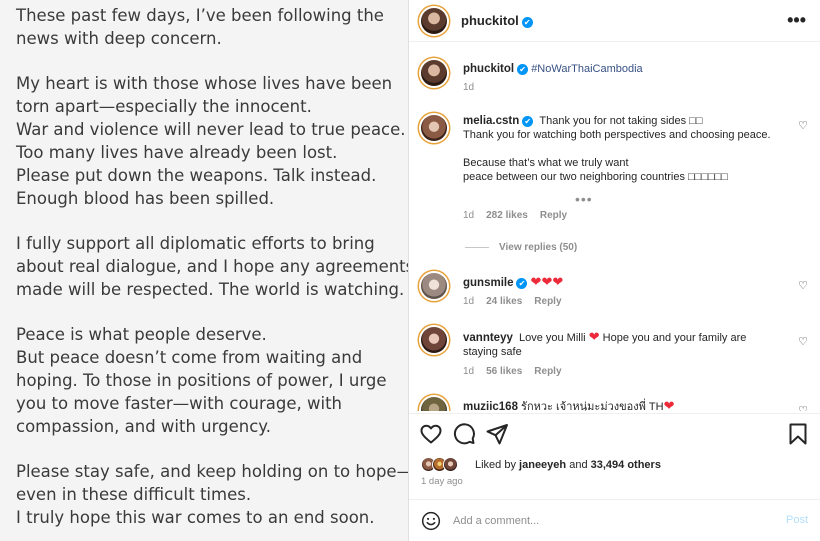 This screenshot has height=541, width=820. I want to click on comment-blank-line, so click(617, 149).